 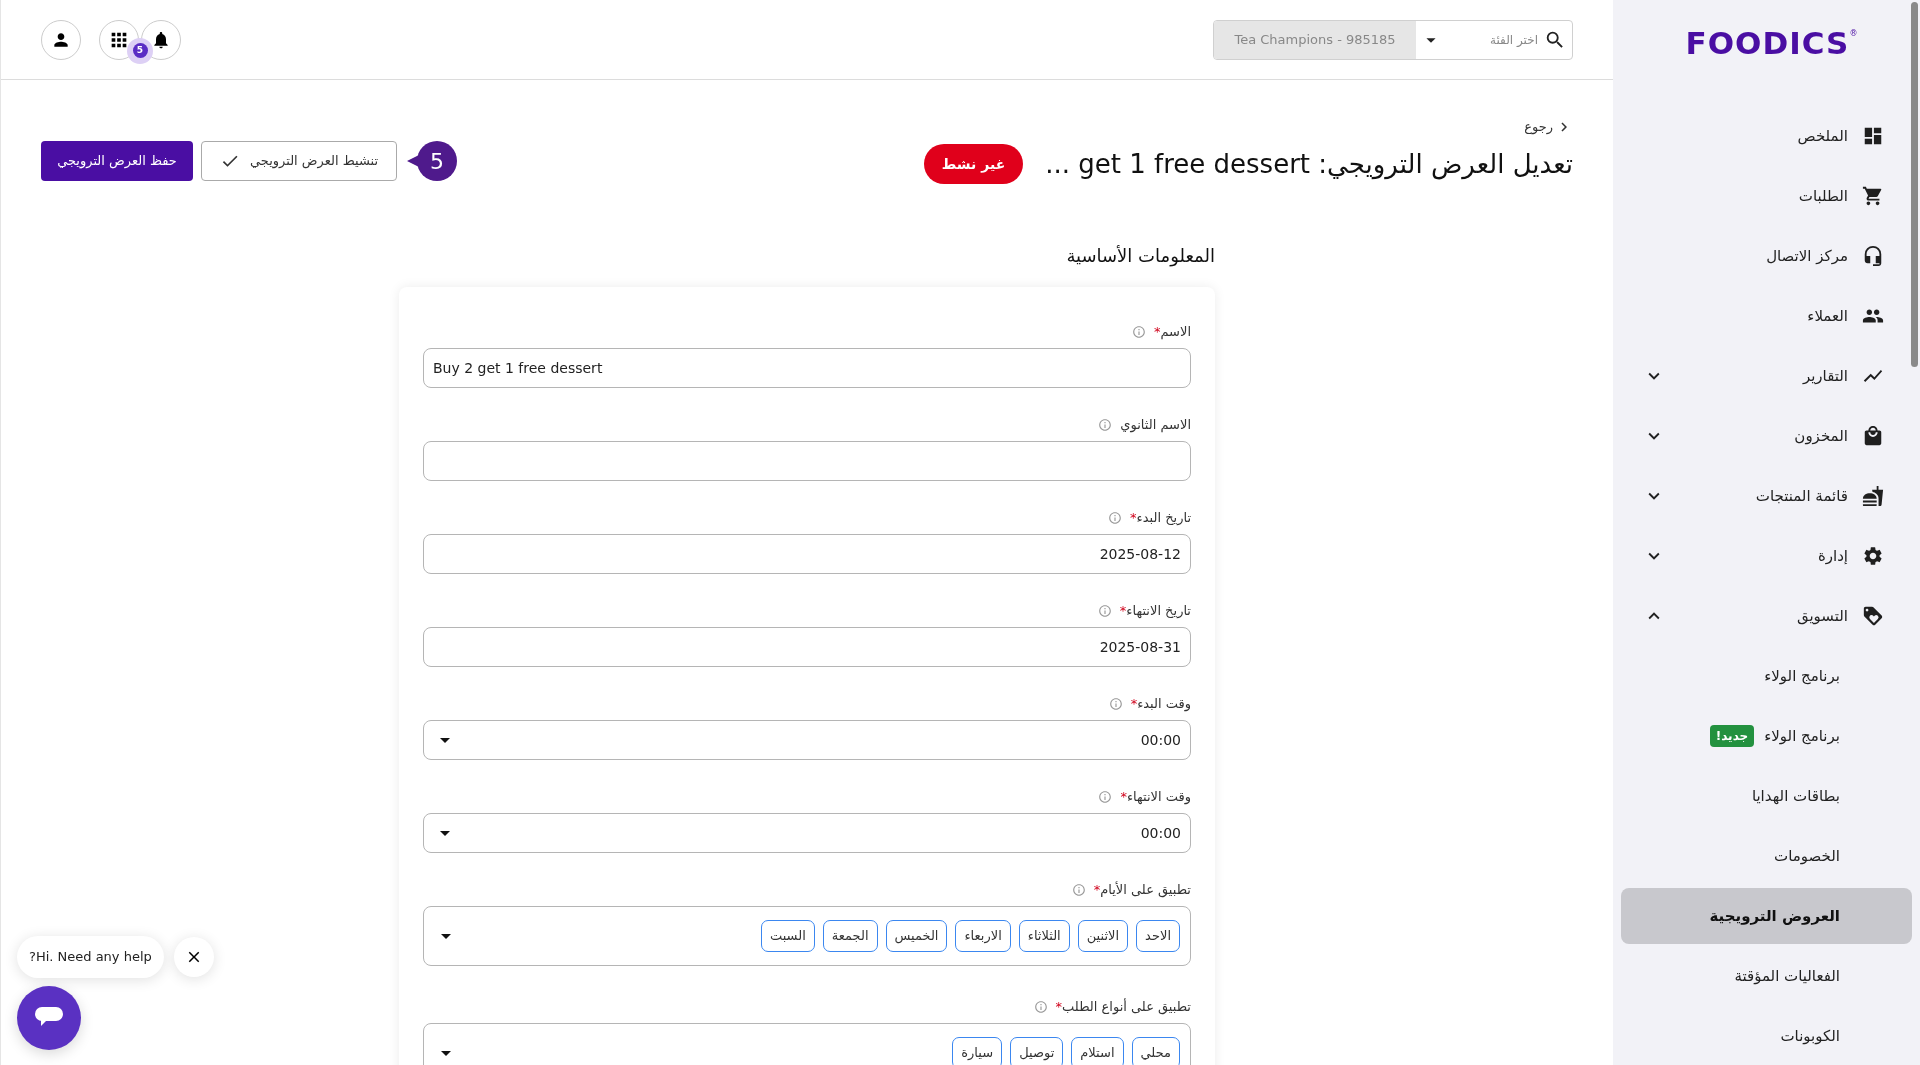 I want to click on nav-item: قائمة المنتجات, so click(x=1766, y=496).